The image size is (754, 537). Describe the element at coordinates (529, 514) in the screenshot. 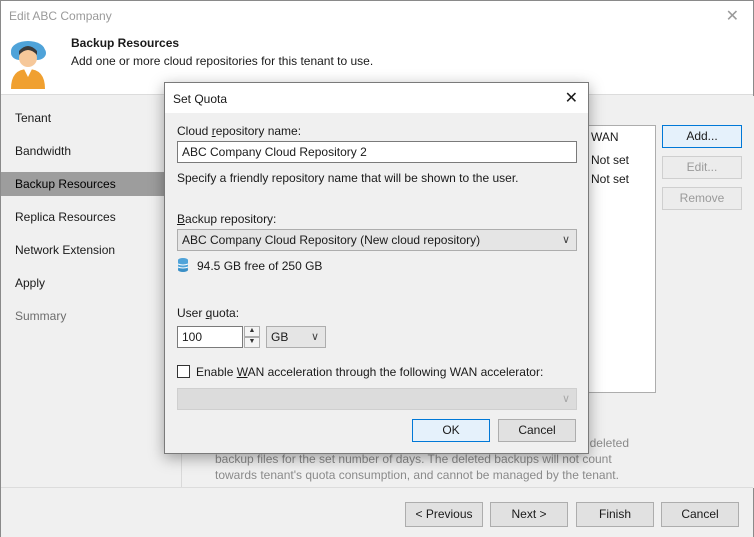

I see `next-button: Next >` at that location.